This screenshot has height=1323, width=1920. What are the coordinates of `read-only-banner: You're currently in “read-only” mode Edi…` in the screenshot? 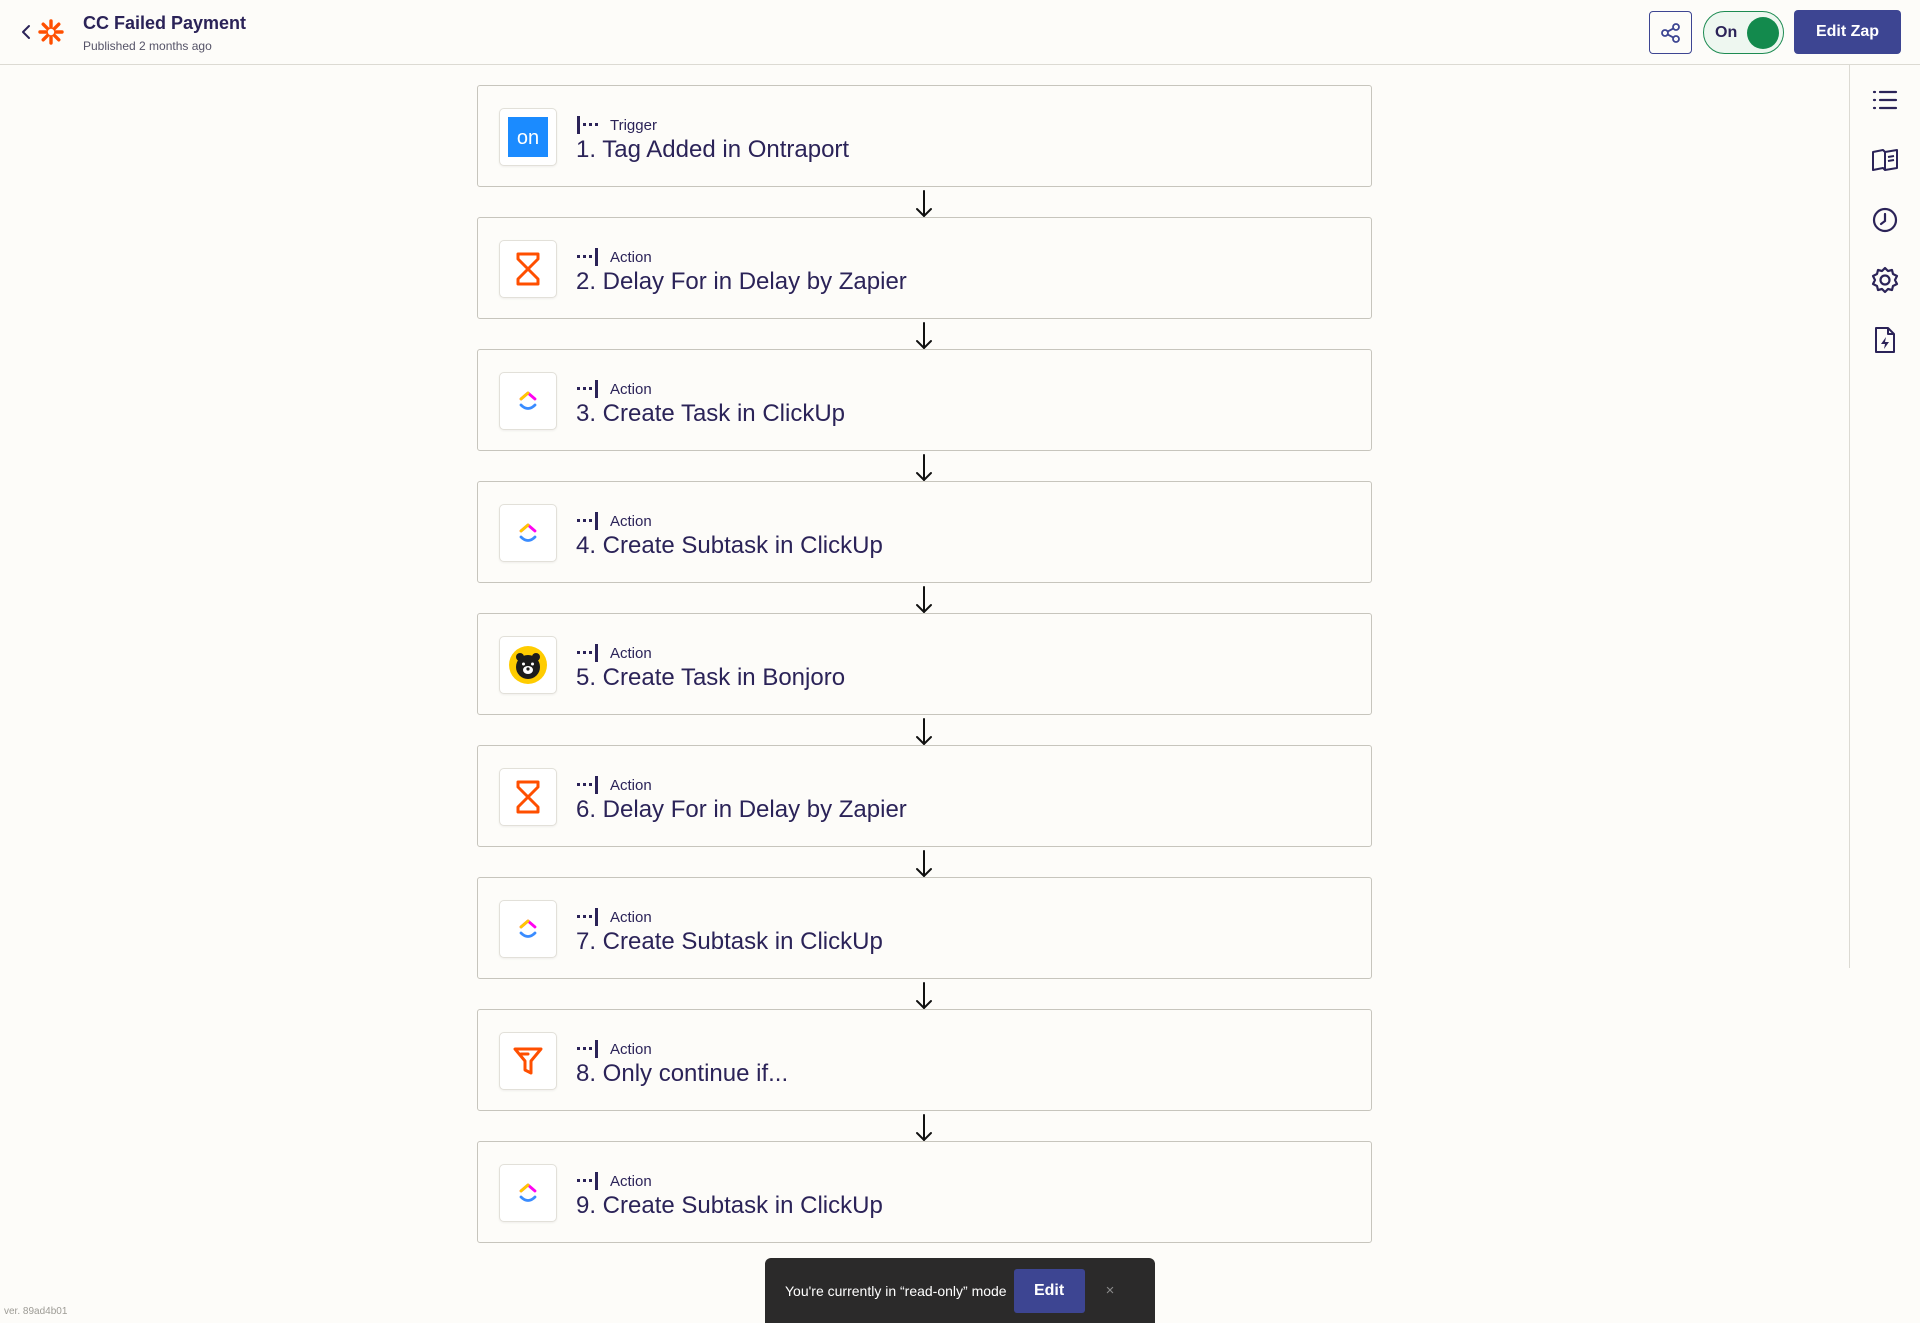 It's located at (960, 1290).